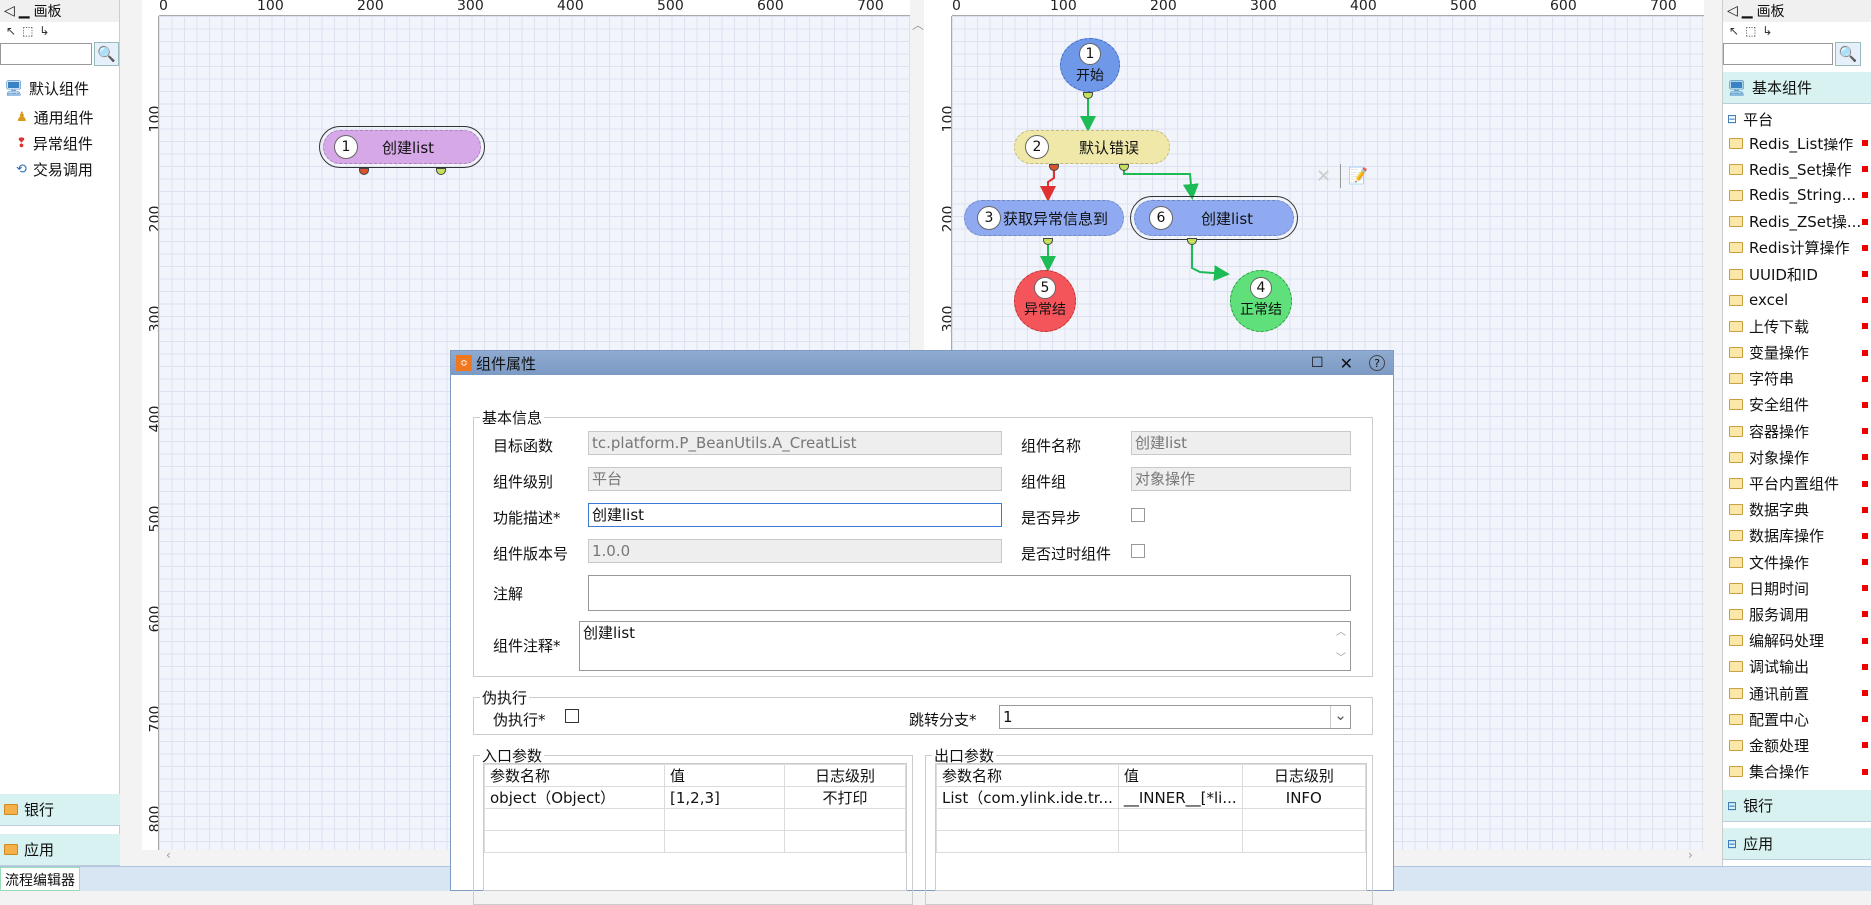 Image resolution: width=1871 pixels, height=905 pixels. I want to click on palette-item: 字符串, so click(1797, 379).